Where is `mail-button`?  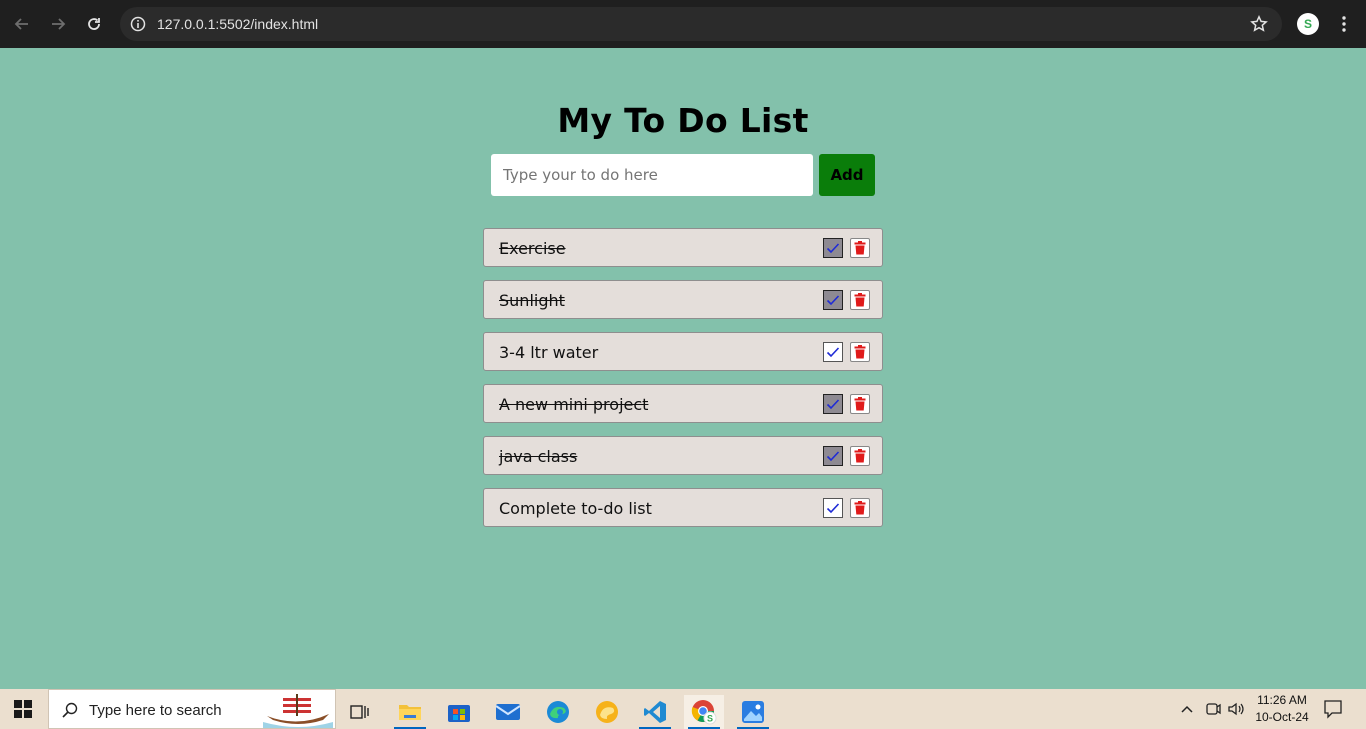 mail-button is located at coordinates (508, 712).